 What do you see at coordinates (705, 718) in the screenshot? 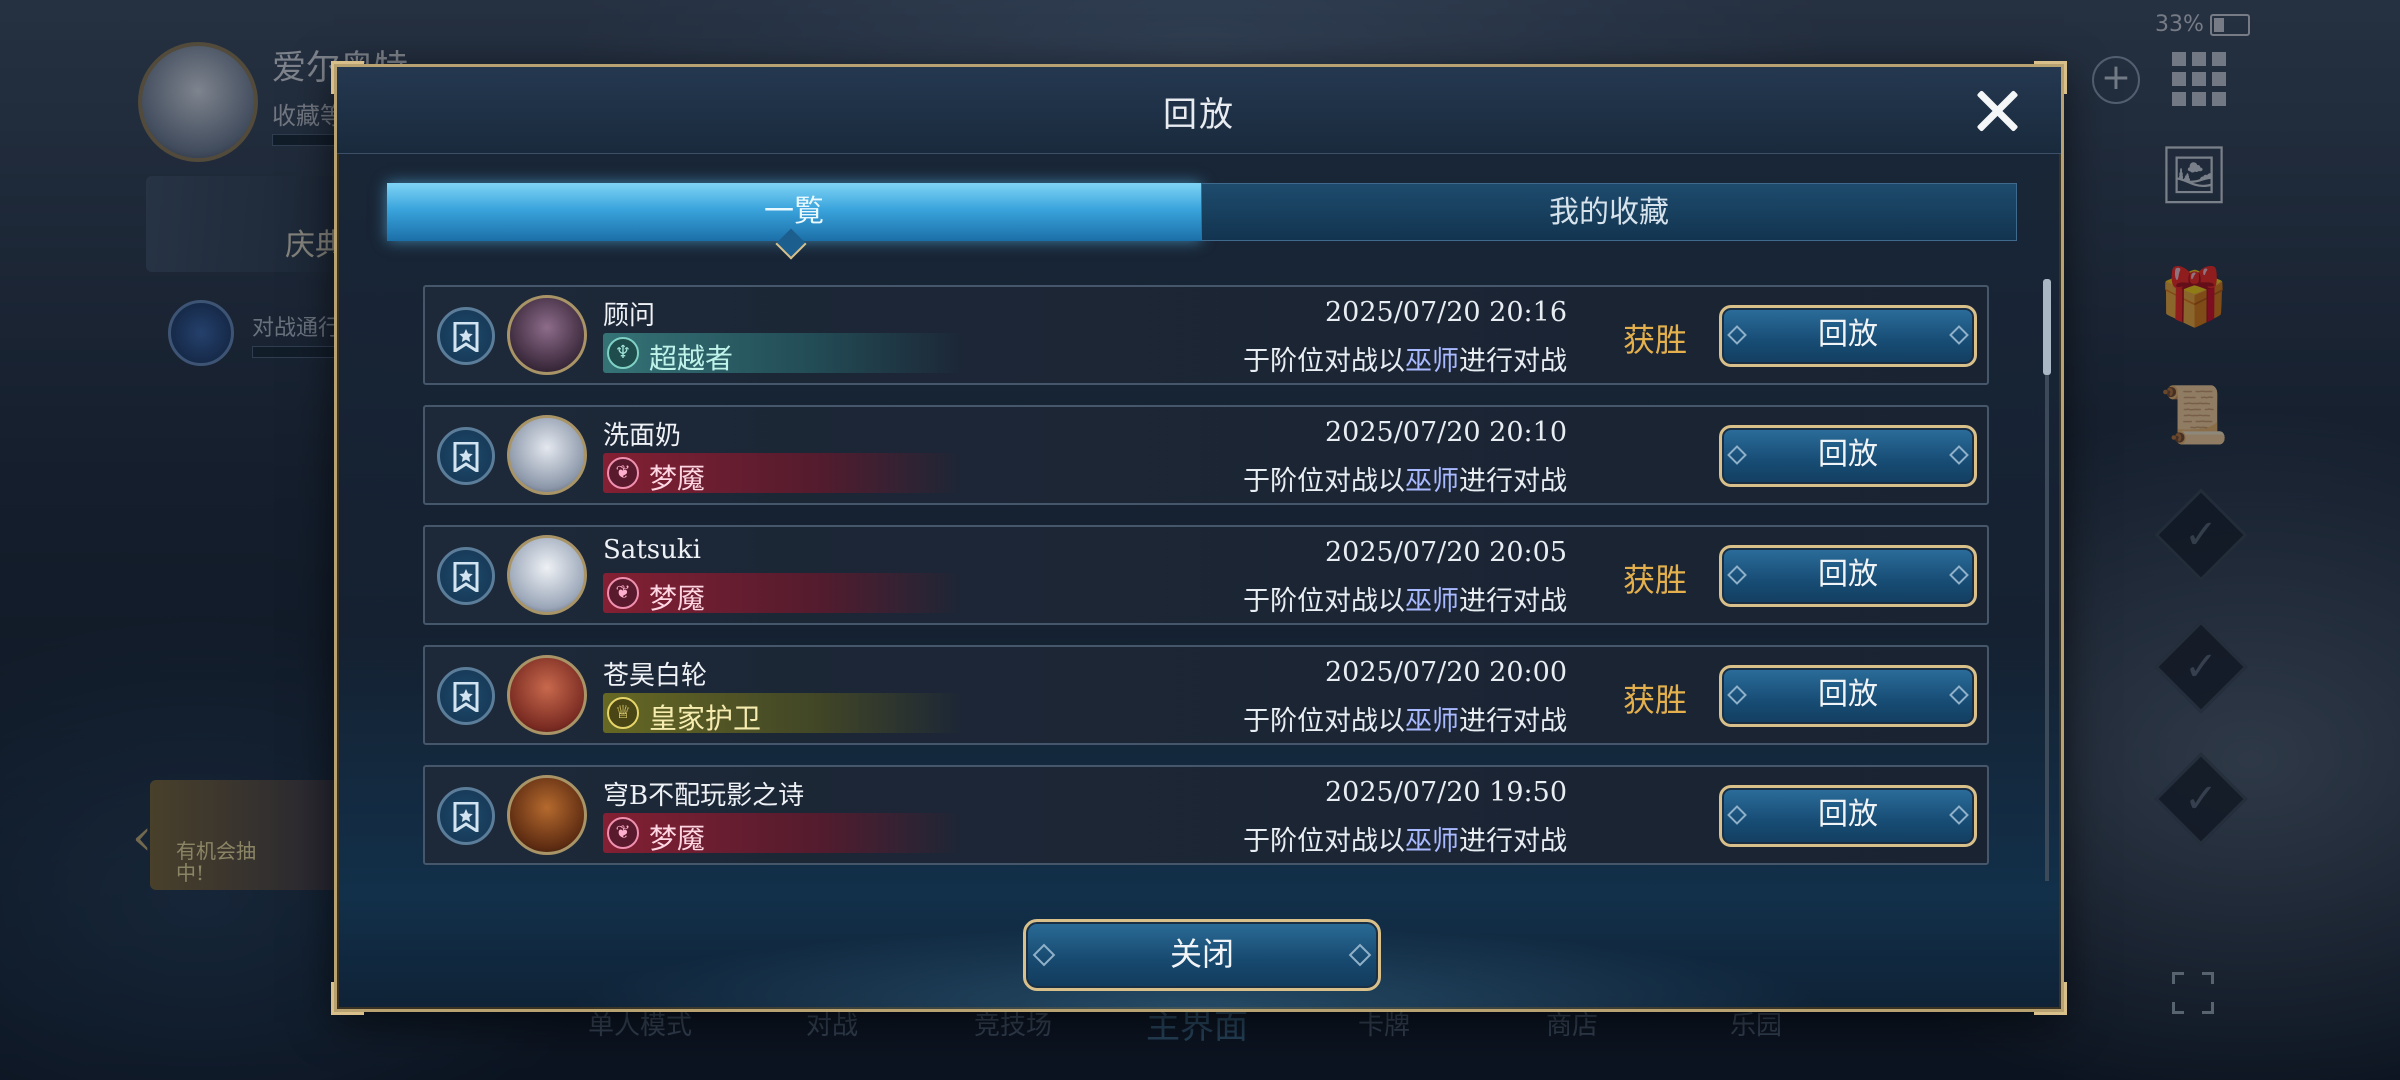
I see `class-name: 皇家护卫` at bounding box center [705, 718].